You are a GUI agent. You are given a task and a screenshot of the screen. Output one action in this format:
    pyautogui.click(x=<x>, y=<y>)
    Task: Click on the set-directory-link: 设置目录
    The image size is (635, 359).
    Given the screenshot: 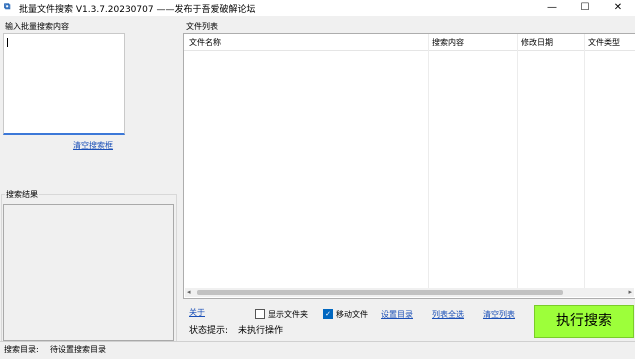 What is the action you would take?
    pyautogui.click(x=397, y=314)
    